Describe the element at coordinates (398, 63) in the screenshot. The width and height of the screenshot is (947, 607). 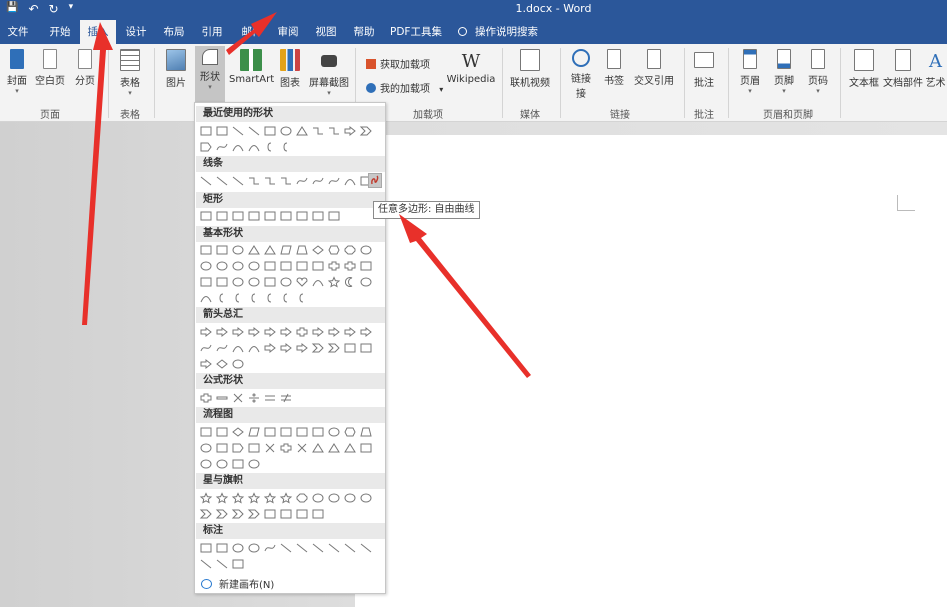
I see `get-addins-button: 获取加载项` at that location.